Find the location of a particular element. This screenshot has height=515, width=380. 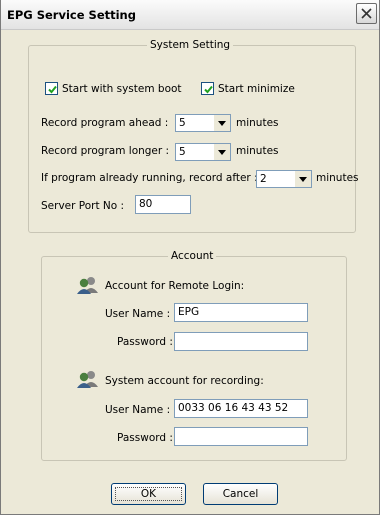

focus-rect is located at coordinates (148, 494).